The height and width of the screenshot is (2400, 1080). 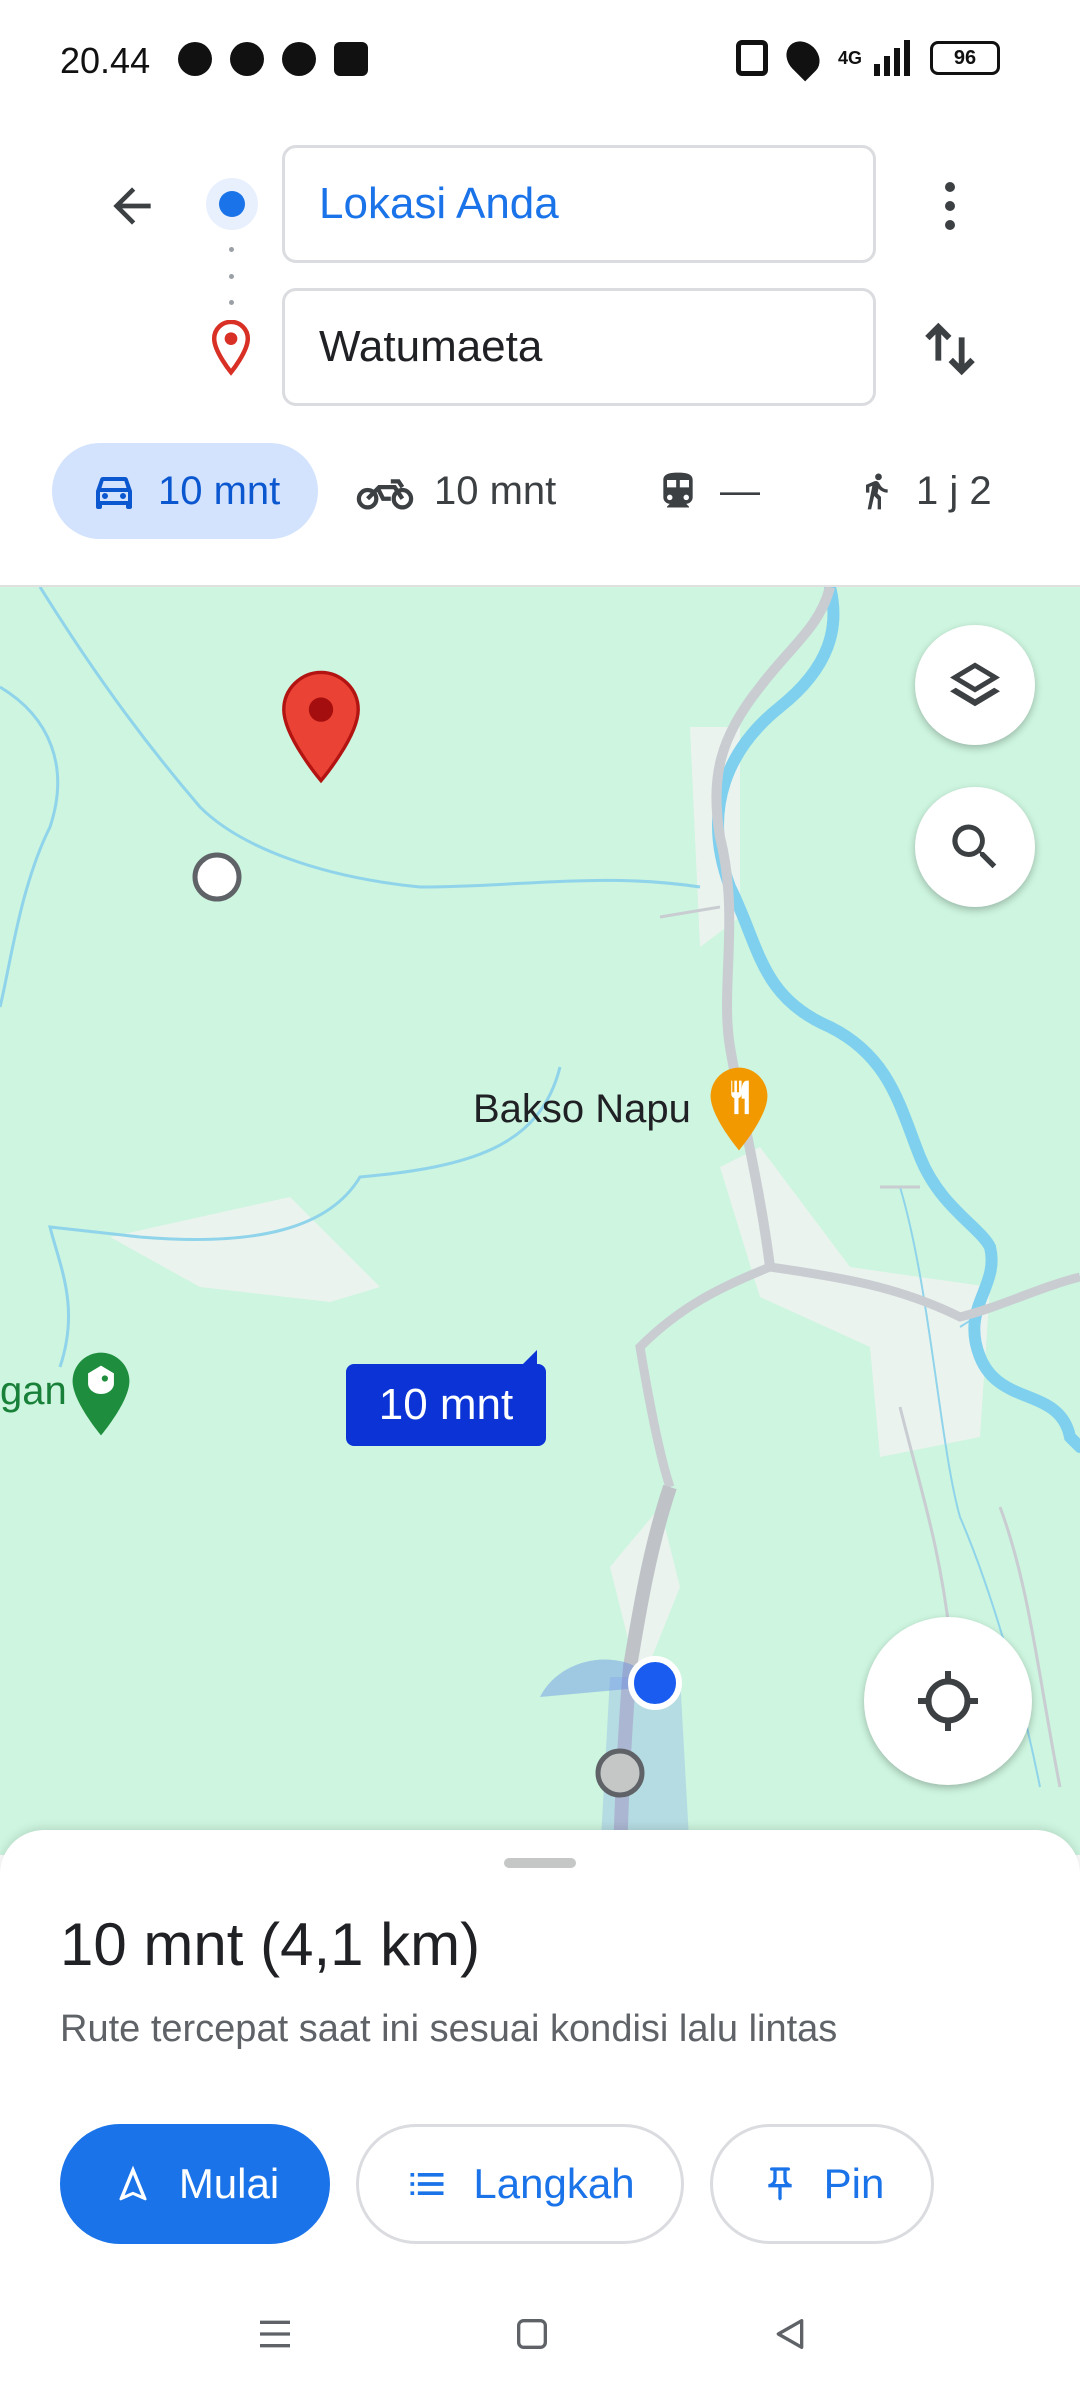 I want to click on steps-button: Langkah, so click(x=520, y=2184).